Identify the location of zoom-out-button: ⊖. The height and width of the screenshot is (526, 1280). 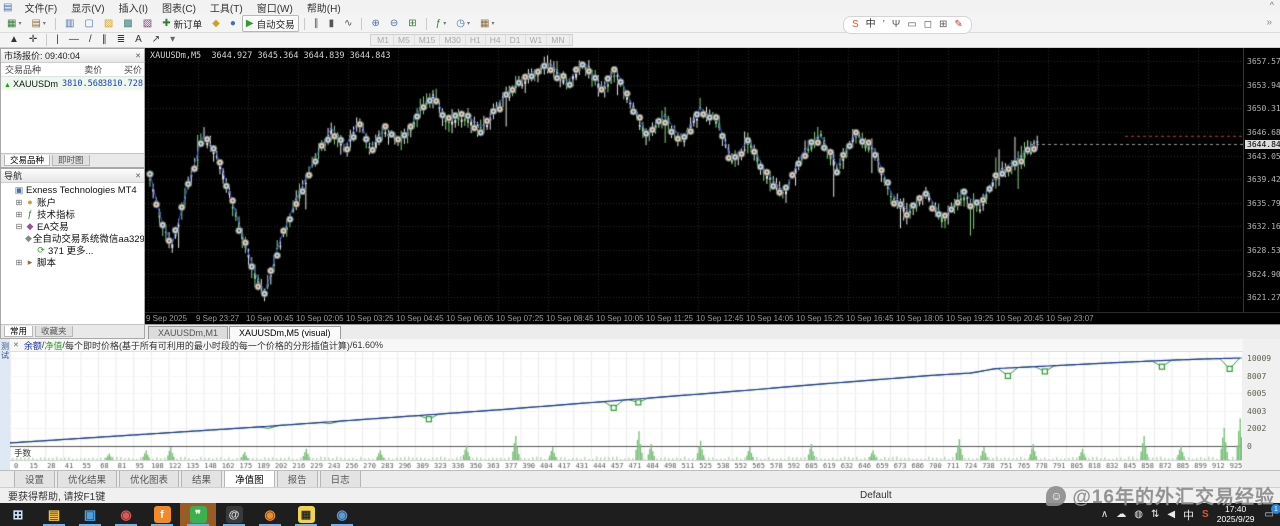
(394, 23).